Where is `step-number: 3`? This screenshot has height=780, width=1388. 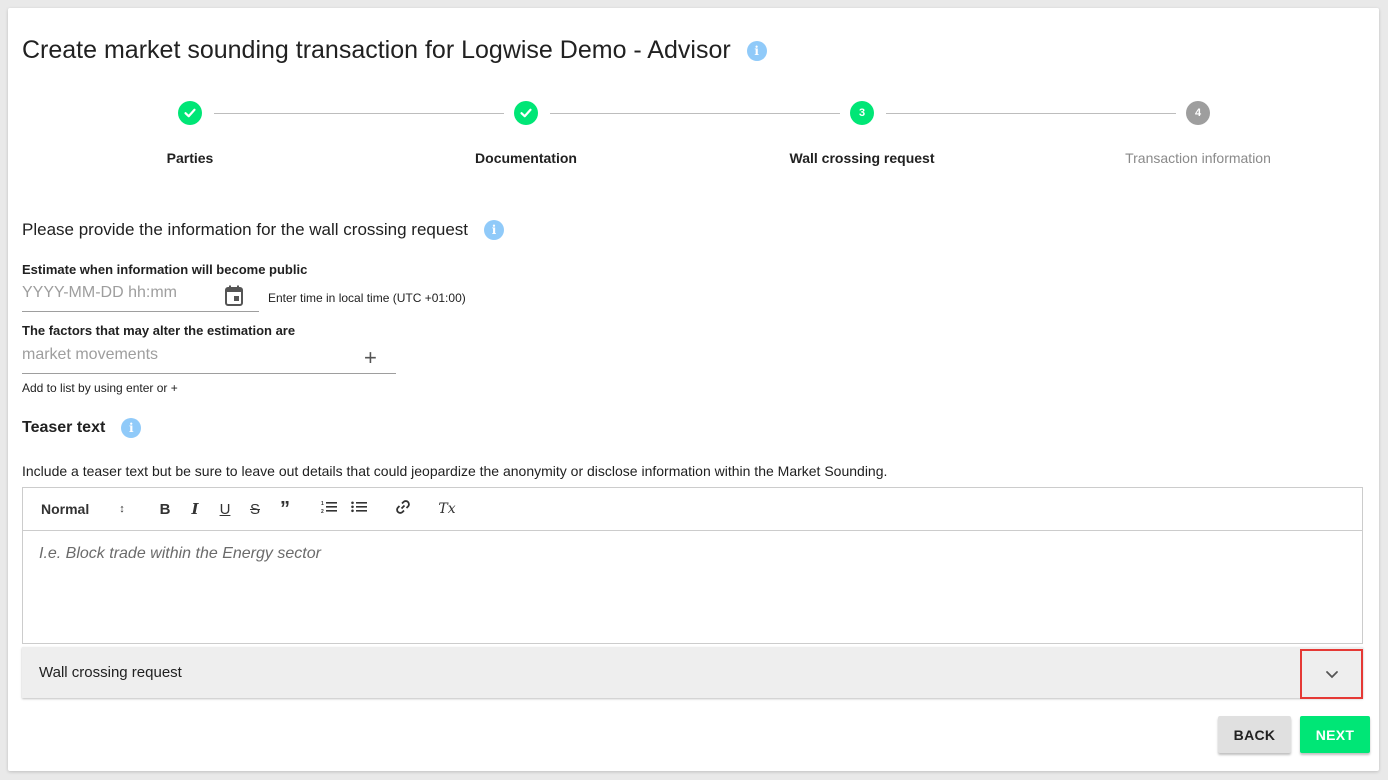 step-number: 3 is located at coordinates (862, 113).